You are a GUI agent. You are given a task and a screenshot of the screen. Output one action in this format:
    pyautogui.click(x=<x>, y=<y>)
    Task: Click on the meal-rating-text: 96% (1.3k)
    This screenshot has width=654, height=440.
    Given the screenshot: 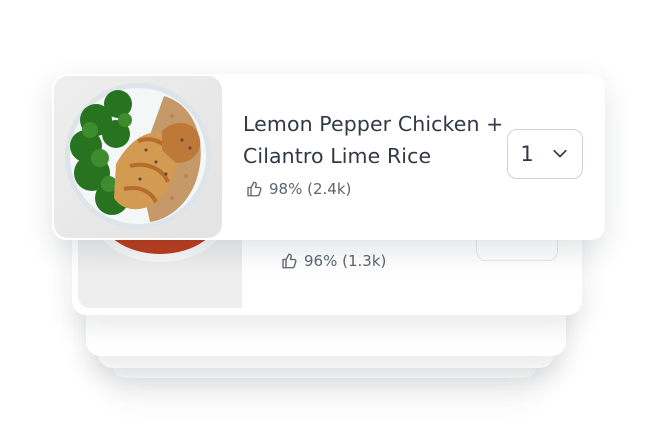 What is the action you would take?
    pyautogui.click(x=345, y=261)
    